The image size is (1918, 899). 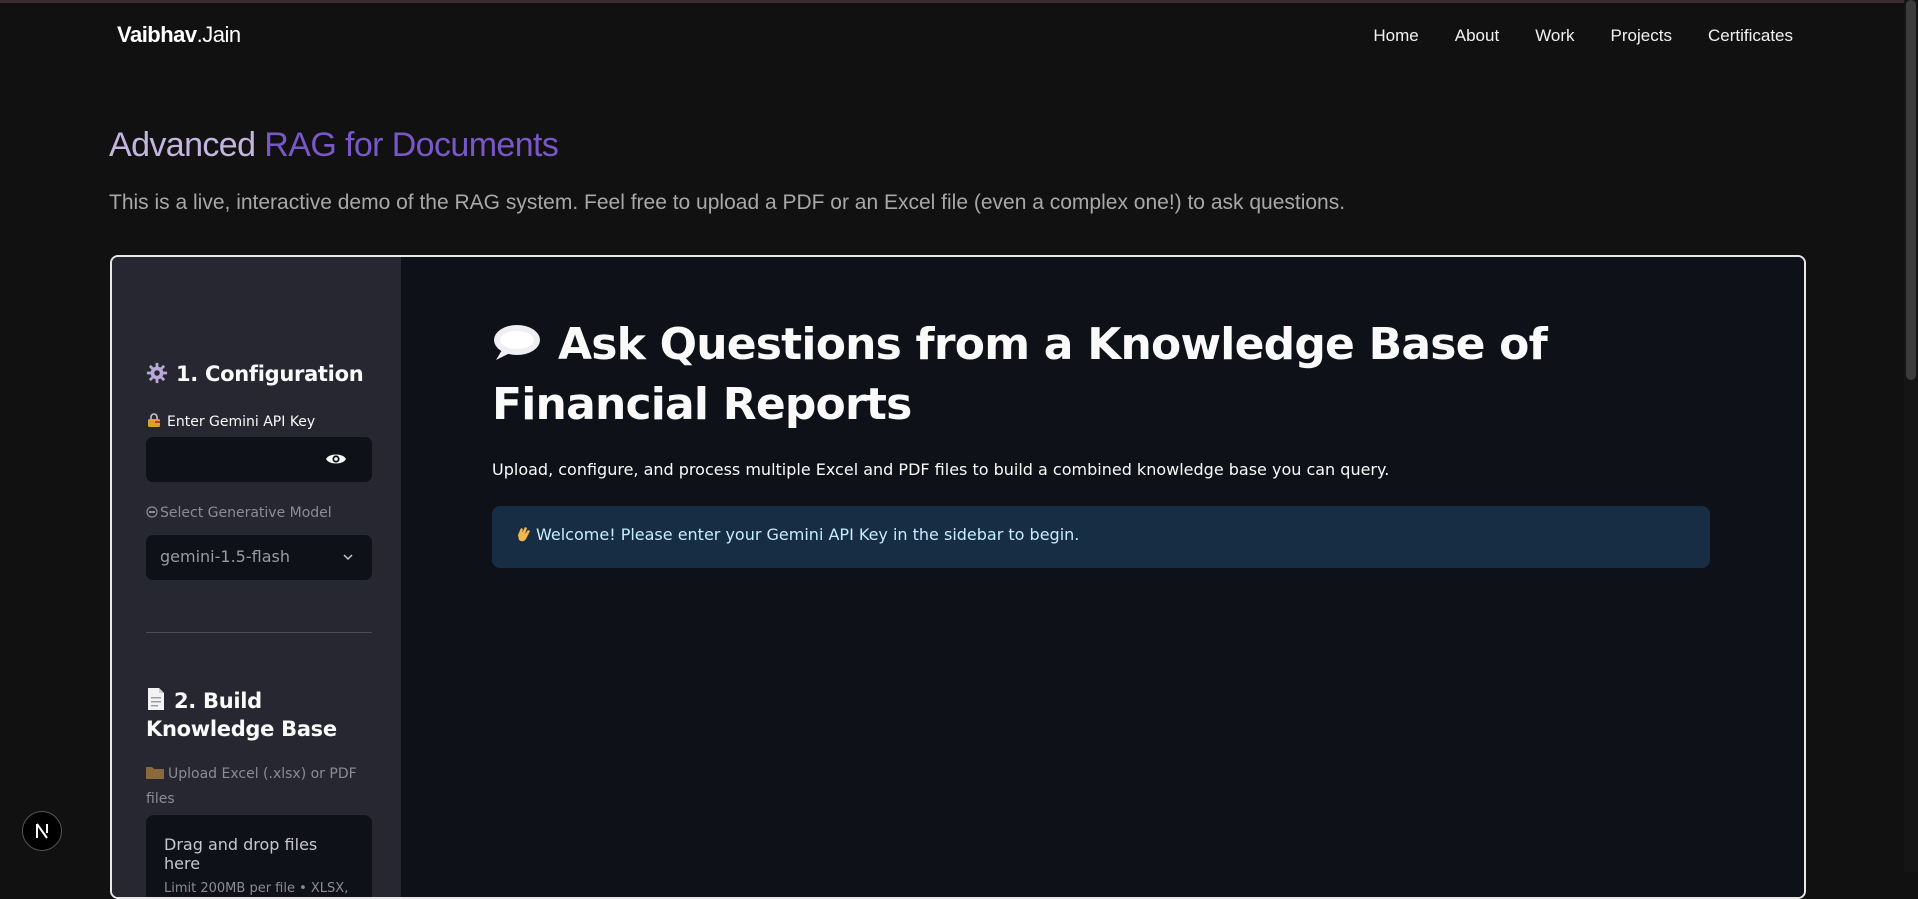 I want to click on folder-icon, so click(x=155, y=773).